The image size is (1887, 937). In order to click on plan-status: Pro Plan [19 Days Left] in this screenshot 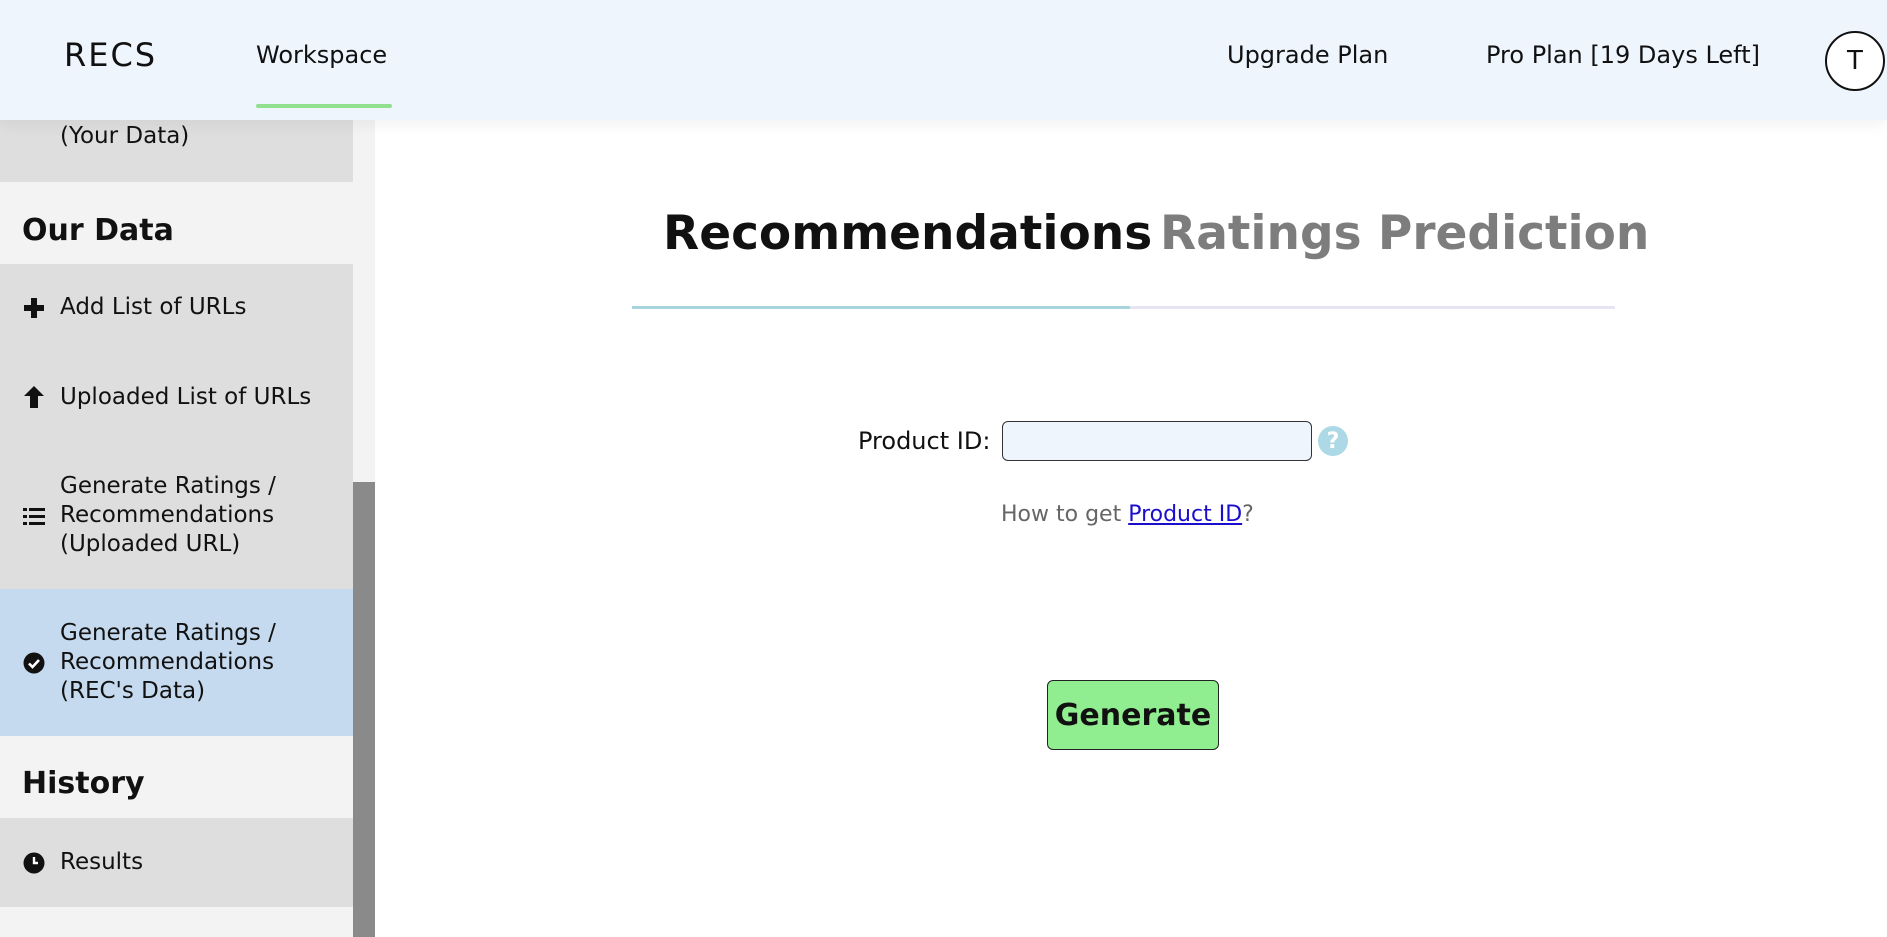, I will do `click(1623, 55)`.